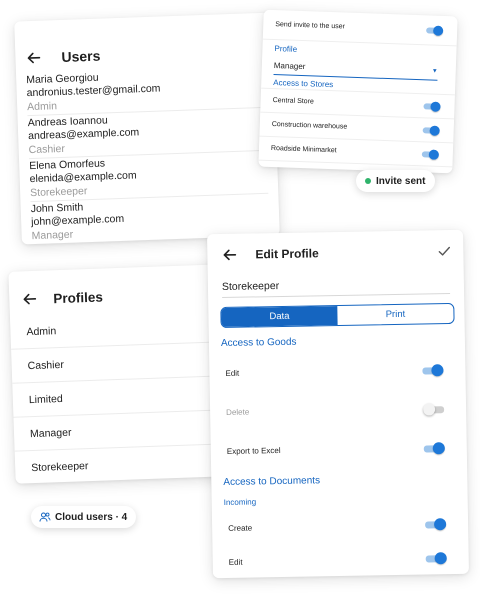 This screenshot has width=480, height=600. Describe the element at coordinates (401, 181) in the screenshot. I see `invite-sent-text: Invite sent` at that location.